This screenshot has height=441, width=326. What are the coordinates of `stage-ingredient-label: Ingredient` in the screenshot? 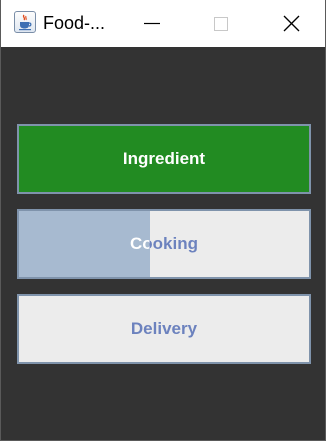 It's located at (164, 158).